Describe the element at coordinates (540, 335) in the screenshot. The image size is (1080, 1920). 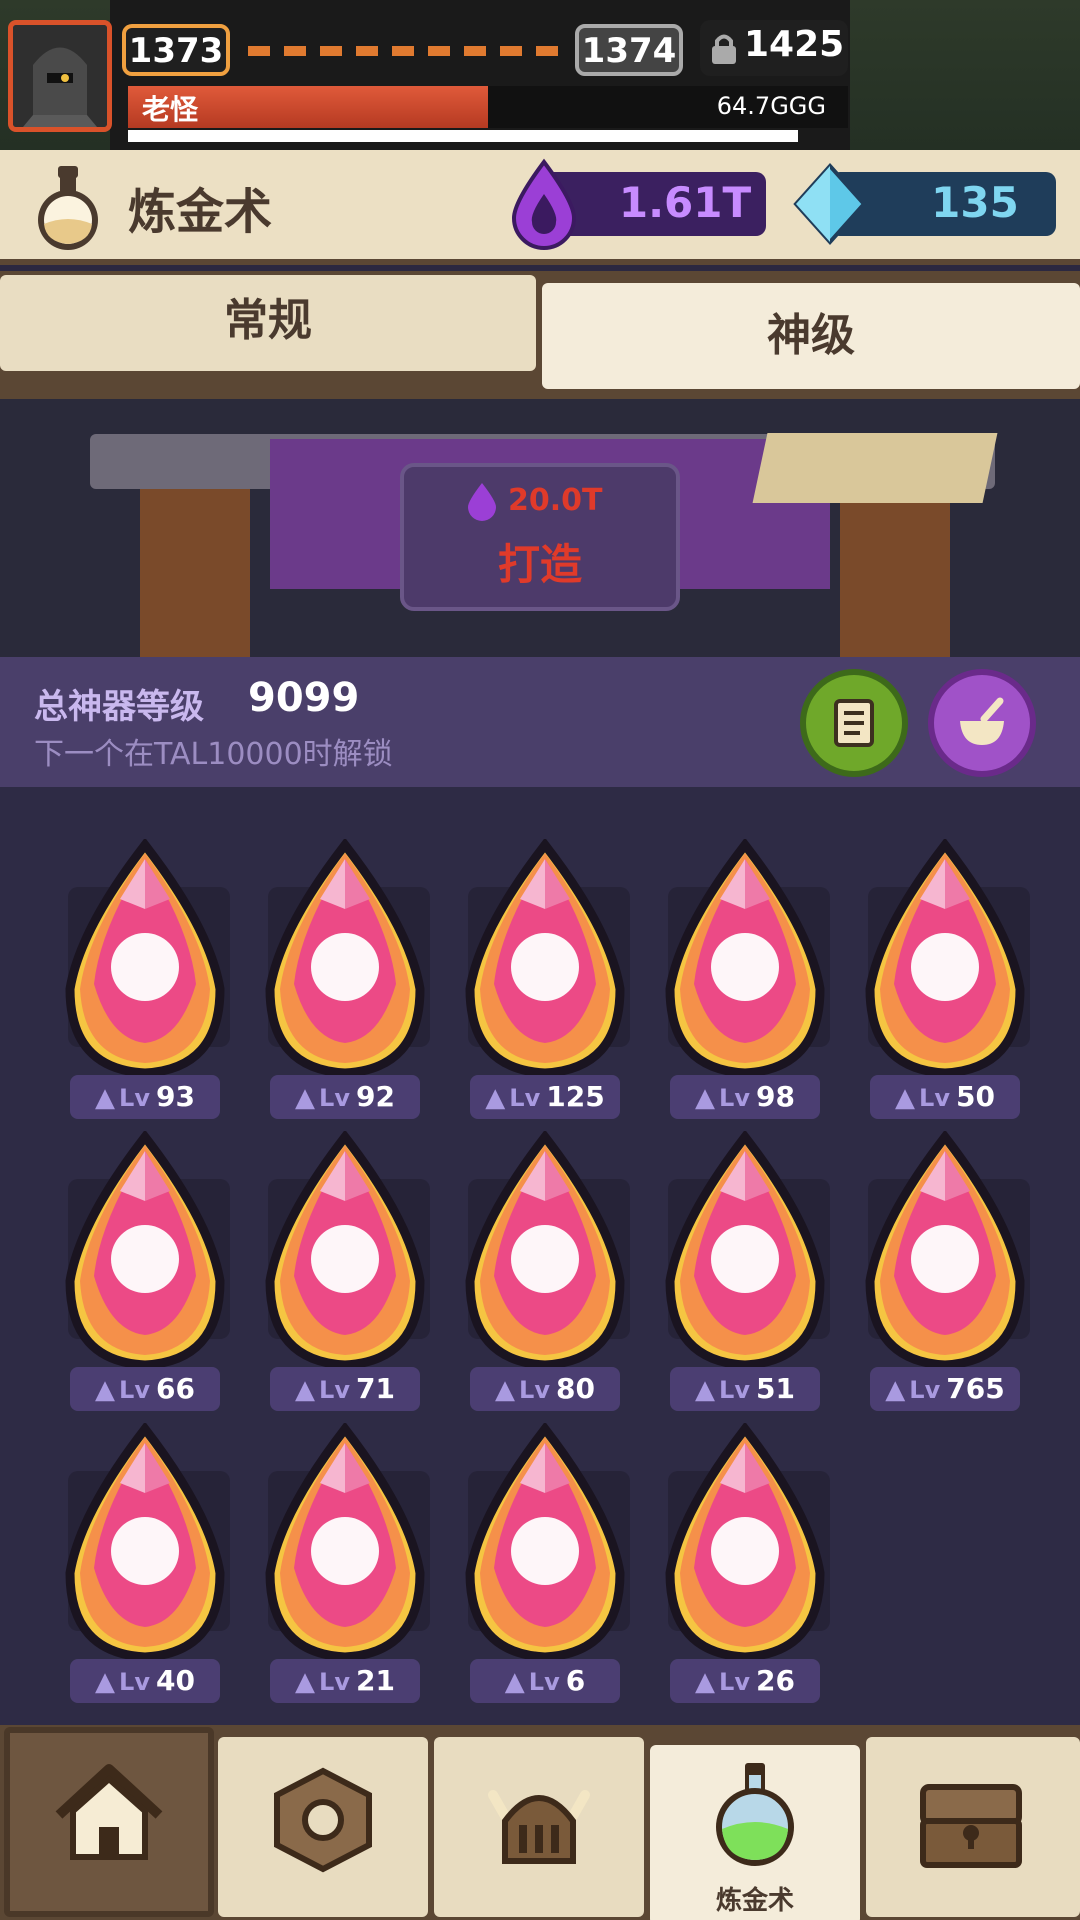
I see `tab-bar: 常规 神级` at that location.